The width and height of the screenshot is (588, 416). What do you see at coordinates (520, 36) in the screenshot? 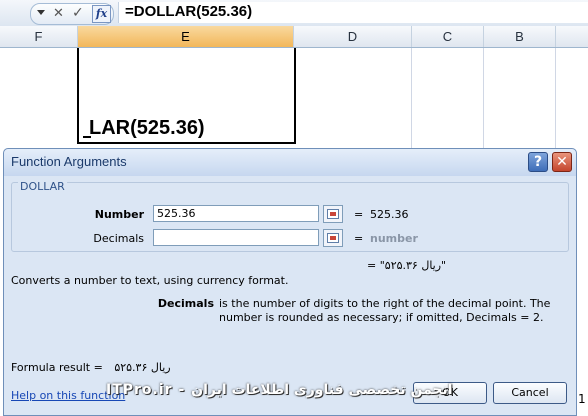
I see `column-header-b: B` at bounding box center [520, 36].